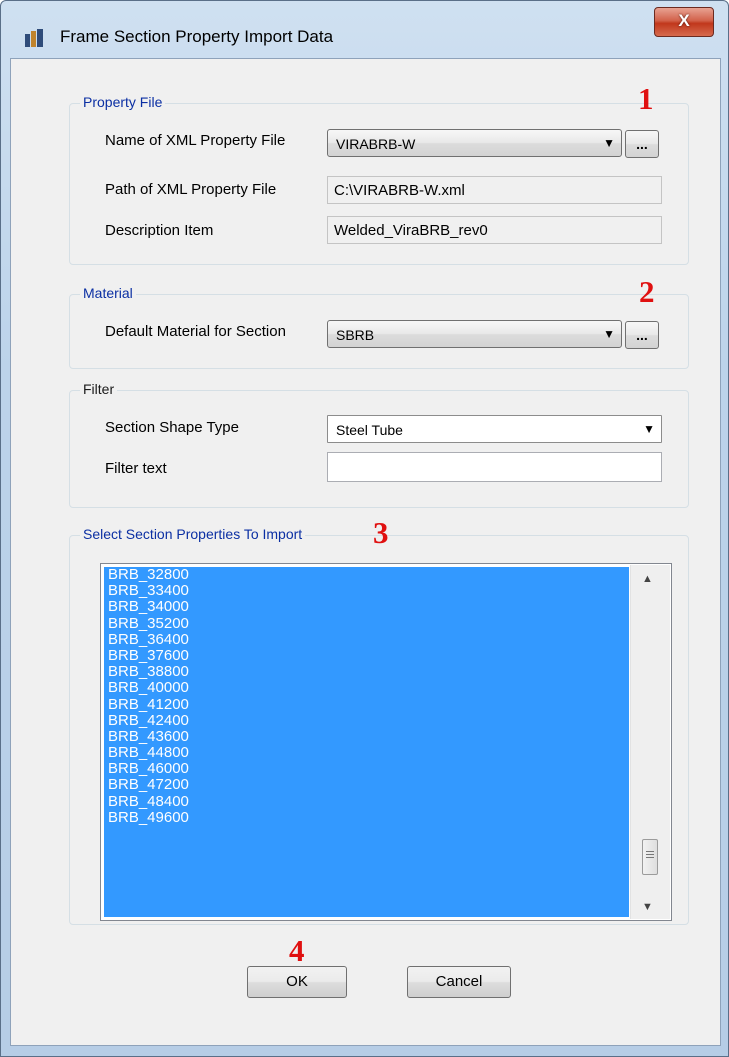  Describe the element at coordinates (297, 982) in the screenshot. I see `ok-button: OK` at that location.